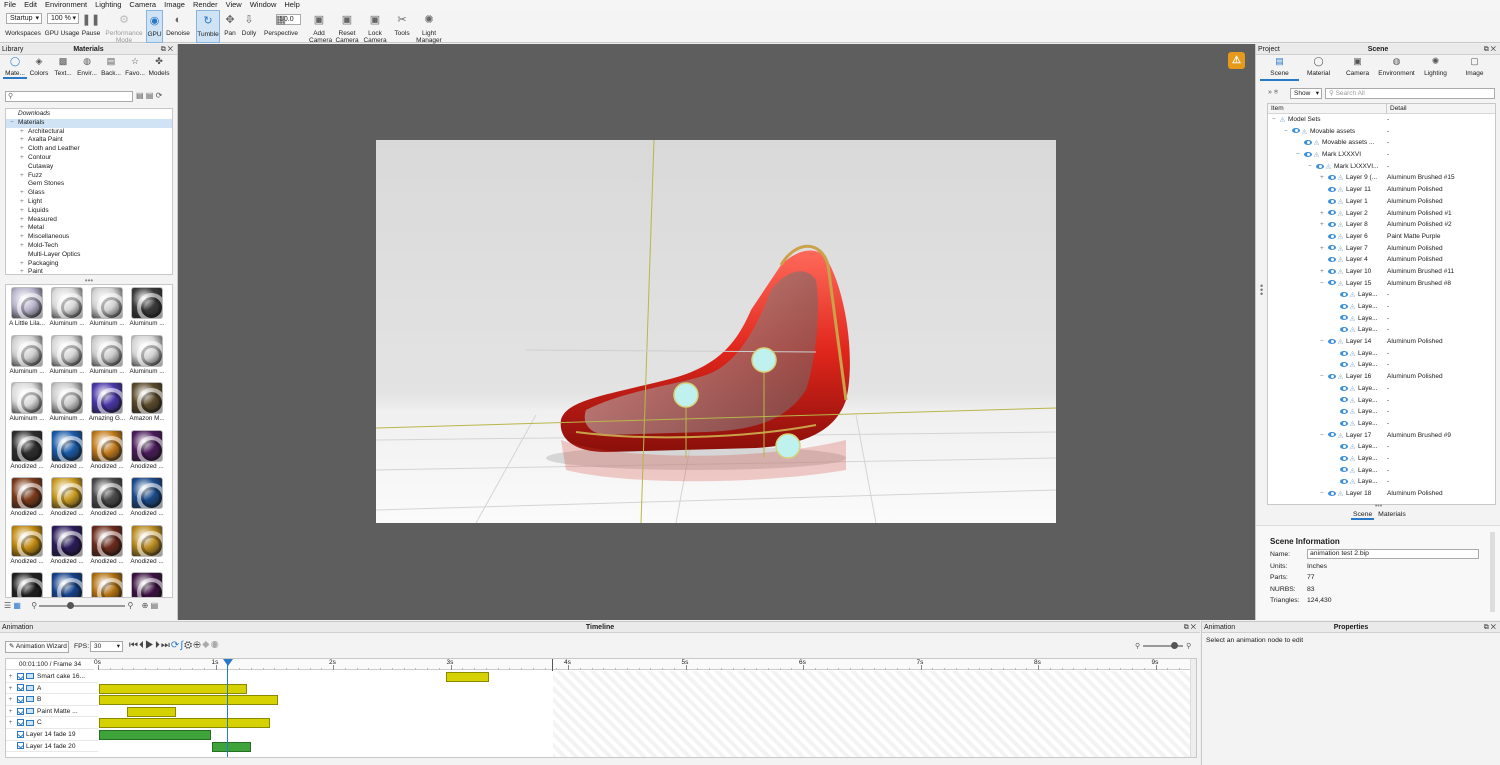 Image resolution: width=1500 pixels, height=765 pixels. Describe the element at coordinates (89, 220) in the screenshot. I see `library-tree-item: + Measured` at that location.